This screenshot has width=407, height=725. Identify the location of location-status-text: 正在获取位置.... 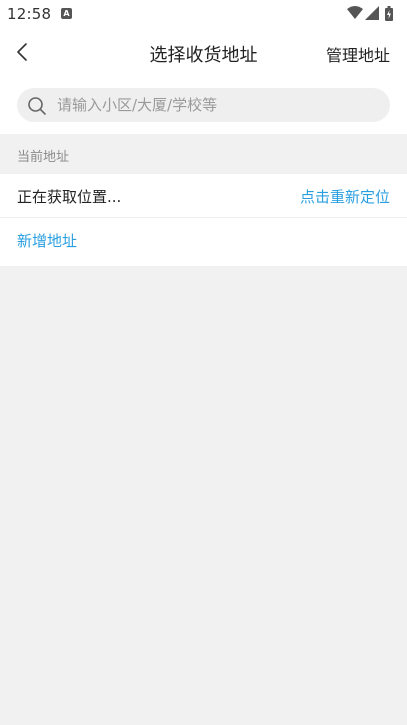
(69, 197).